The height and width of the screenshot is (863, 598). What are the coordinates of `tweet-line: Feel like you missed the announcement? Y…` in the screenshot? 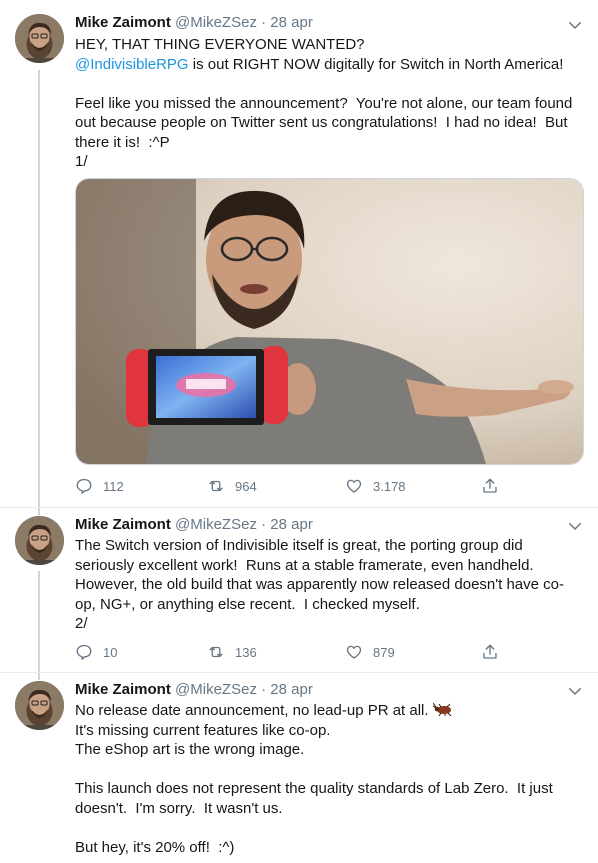 It's located at (324, 103).